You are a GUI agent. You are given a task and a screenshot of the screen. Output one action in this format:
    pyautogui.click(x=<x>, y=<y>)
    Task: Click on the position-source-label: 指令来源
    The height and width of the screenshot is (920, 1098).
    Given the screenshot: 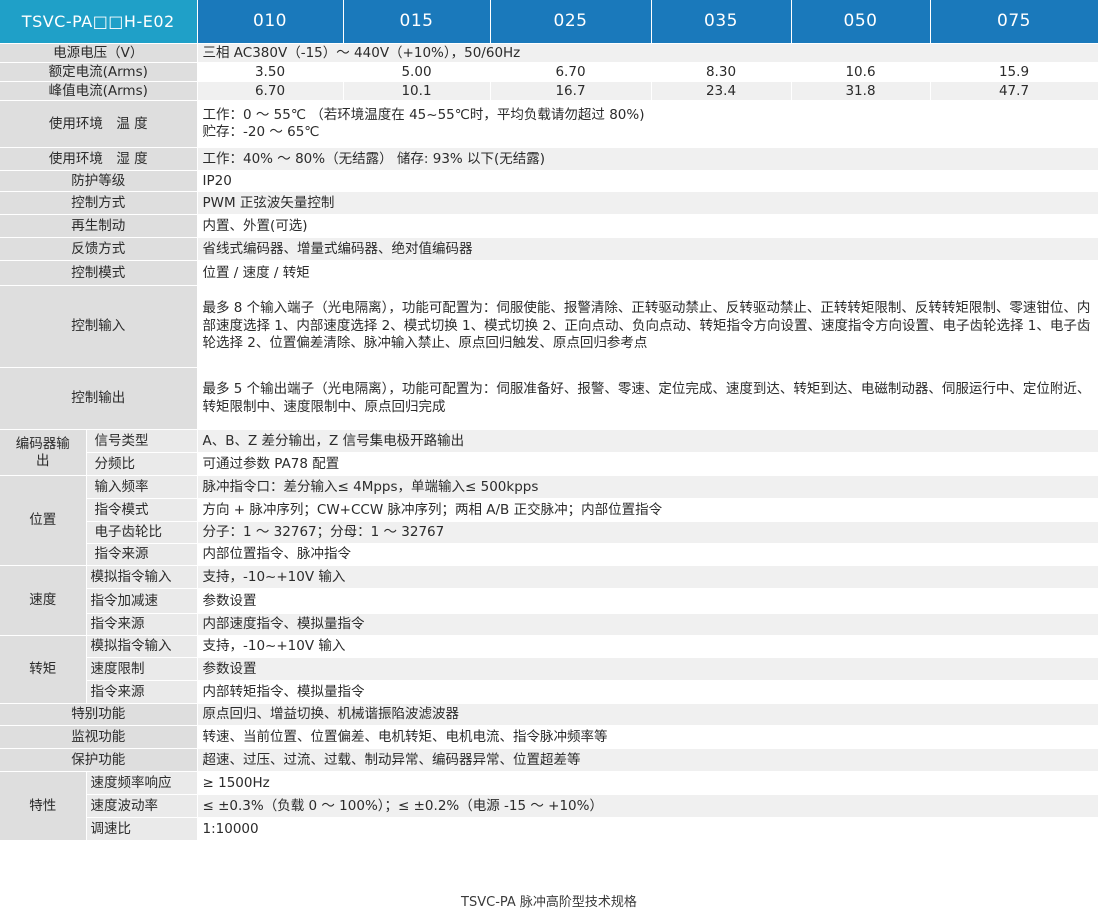 What is the action you would take?
    pyautogui.click(x=142, y=554)
    